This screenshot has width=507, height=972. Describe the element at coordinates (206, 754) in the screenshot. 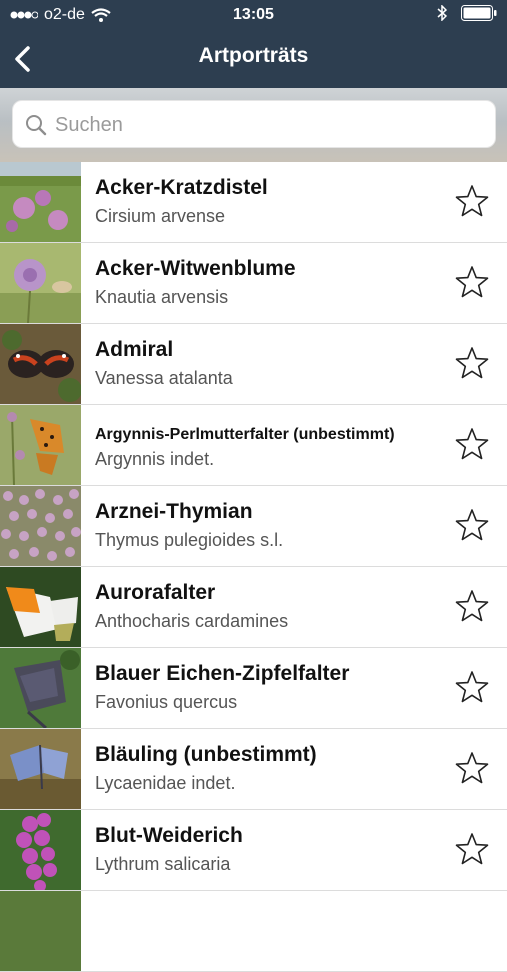

I see `species-name: Bläuling (unbestimmt)` at that location.